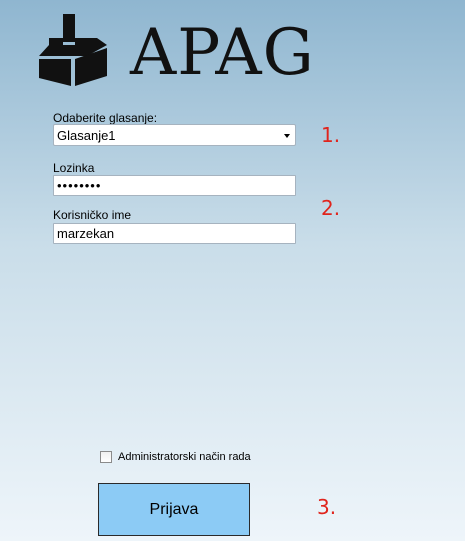 The width and height of the screenshot is (465, 541). I want to click on ballot-box-icon, so click(73, 50).